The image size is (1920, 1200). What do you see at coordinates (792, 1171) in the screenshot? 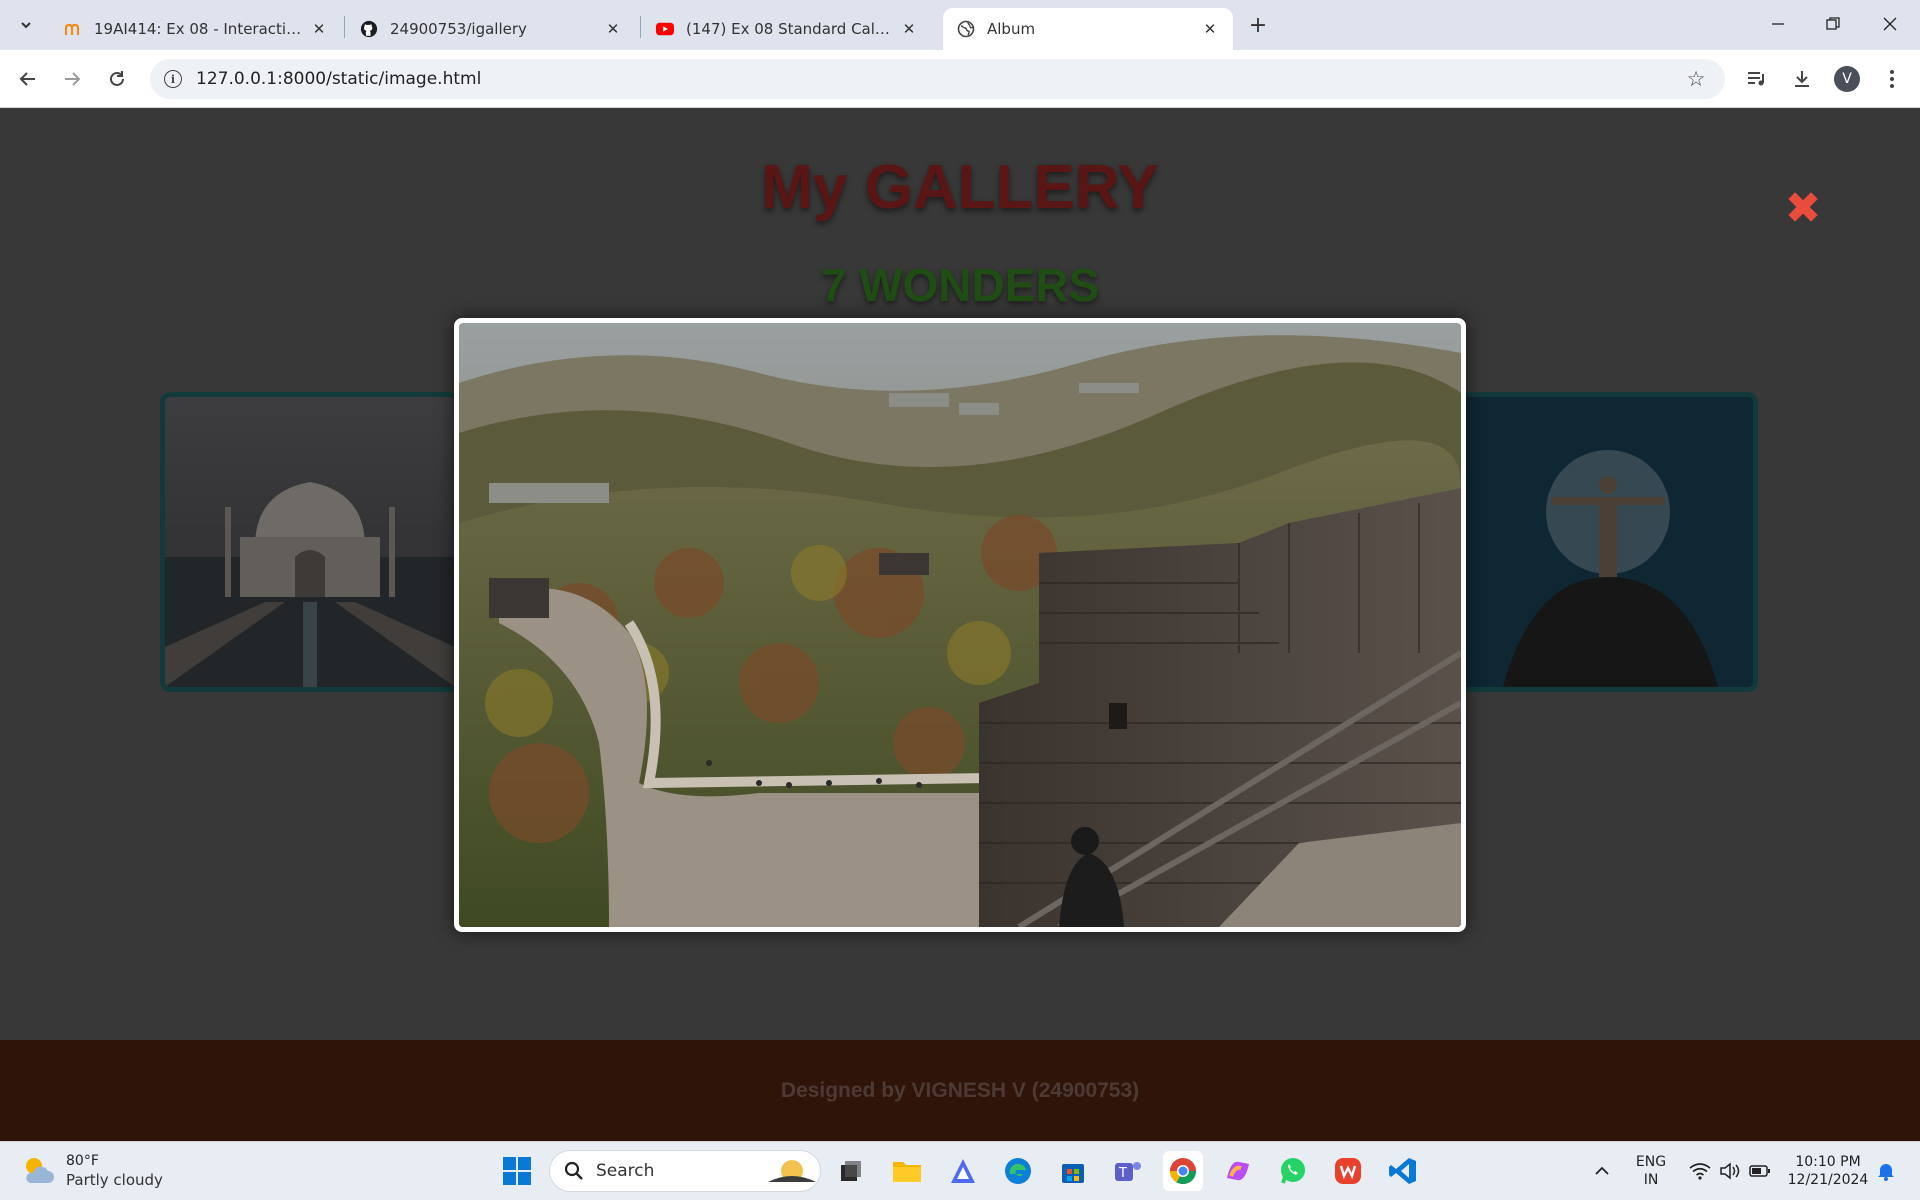
I see `search-highlight-icon` at bounding box center [792, 1171].